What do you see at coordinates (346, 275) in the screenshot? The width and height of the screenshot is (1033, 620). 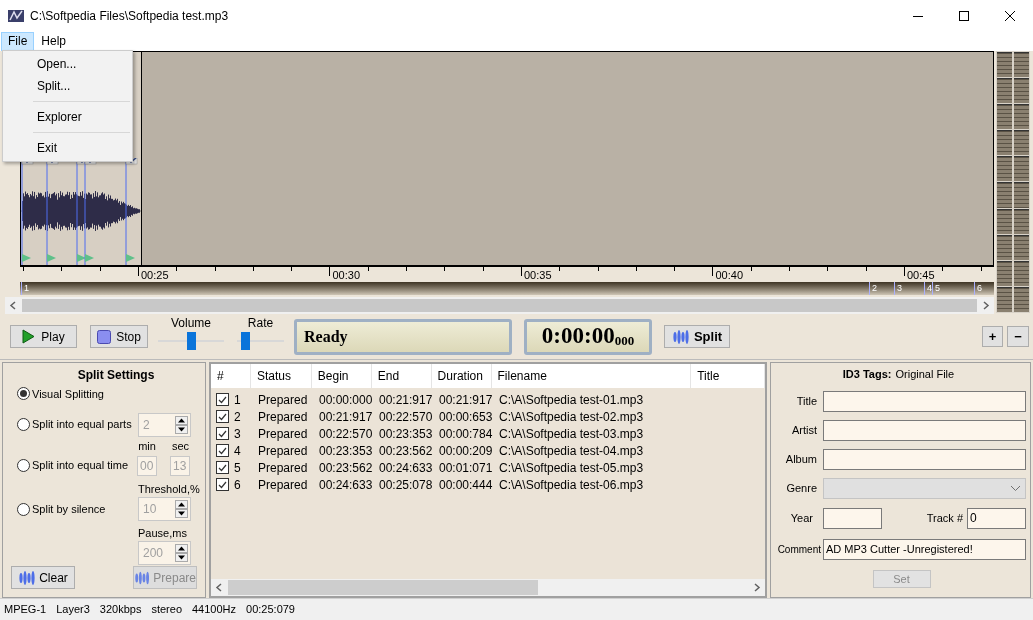 I see `time-label: 00:30` at bounding box center [346, 275].